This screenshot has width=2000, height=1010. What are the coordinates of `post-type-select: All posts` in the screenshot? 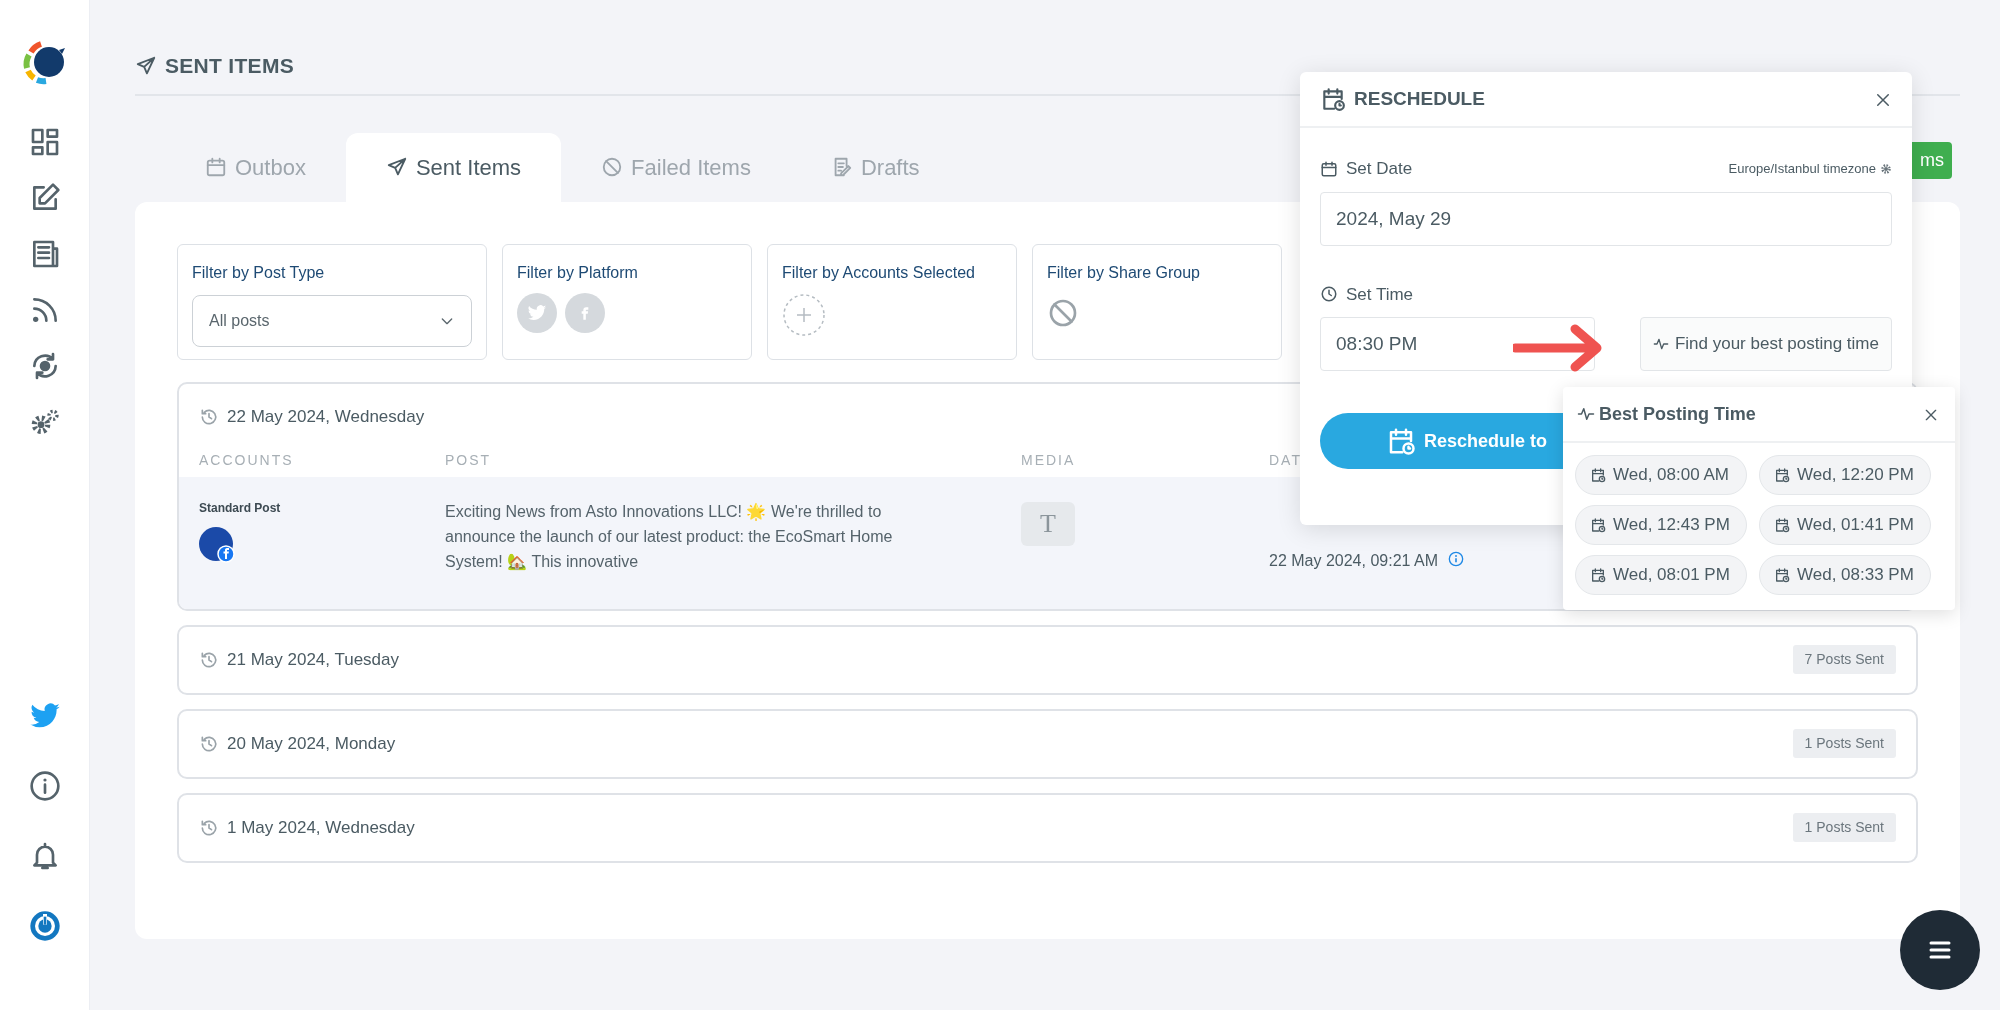 It's located at (332, 320).